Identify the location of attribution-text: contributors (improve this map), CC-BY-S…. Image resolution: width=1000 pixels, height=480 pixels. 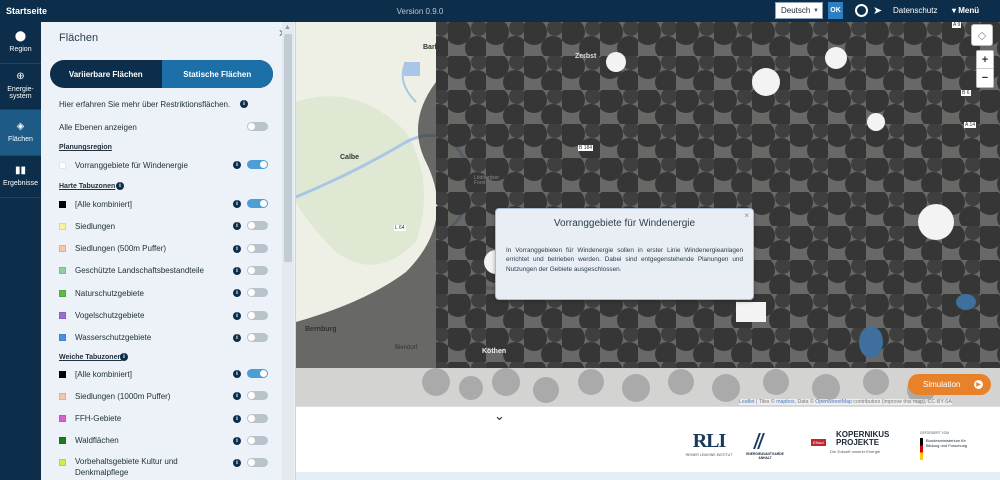
(901, 402).